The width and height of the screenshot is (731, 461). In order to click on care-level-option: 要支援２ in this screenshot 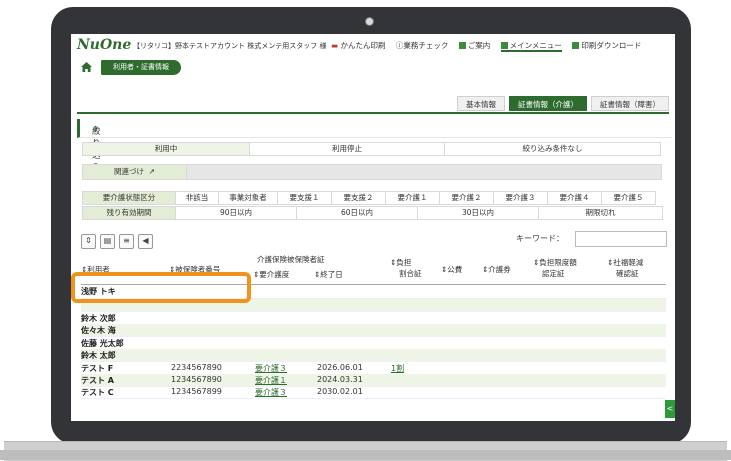, I will do `click(358, 198)`.